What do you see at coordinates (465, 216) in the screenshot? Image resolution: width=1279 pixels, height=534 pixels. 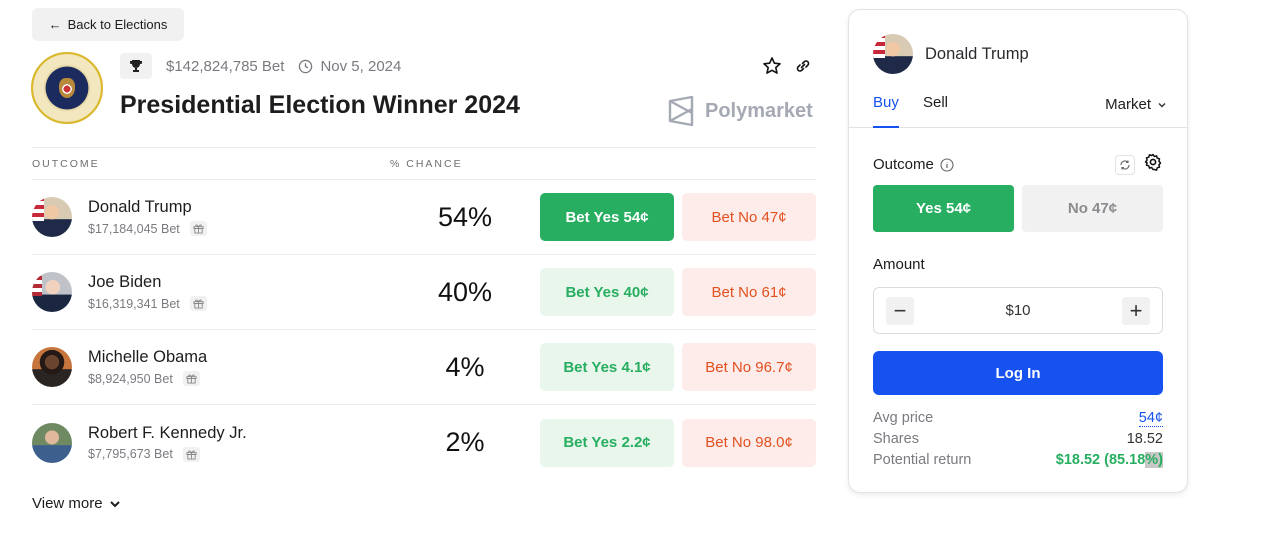 I see `chance-value: 54%` at bounding box center [465, 216].